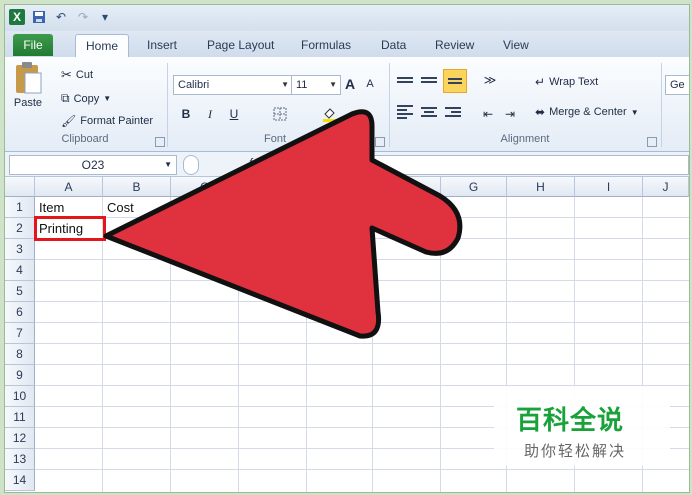 This screenshot has height=495, width=692. Describe the element at coordinates (575, 451) in the screenshot. I see `watermark-subtitle: 助你轻松解决` at that location.